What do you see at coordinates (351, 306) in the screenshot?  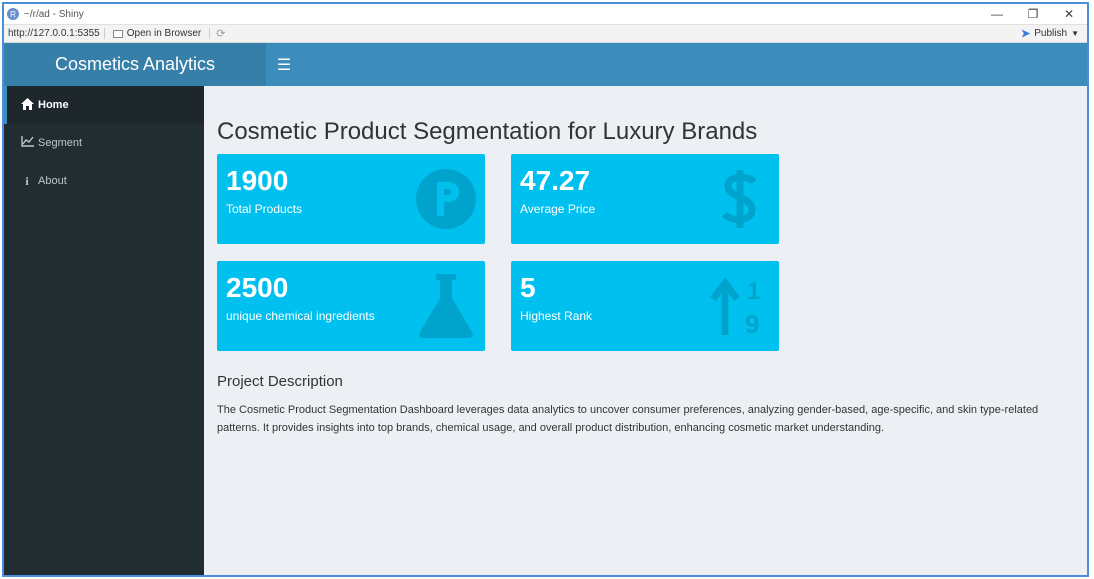 I see `value-box-chemical-ingredients: 2500 unique chemical ingredients` at bounding box center [351, 306].